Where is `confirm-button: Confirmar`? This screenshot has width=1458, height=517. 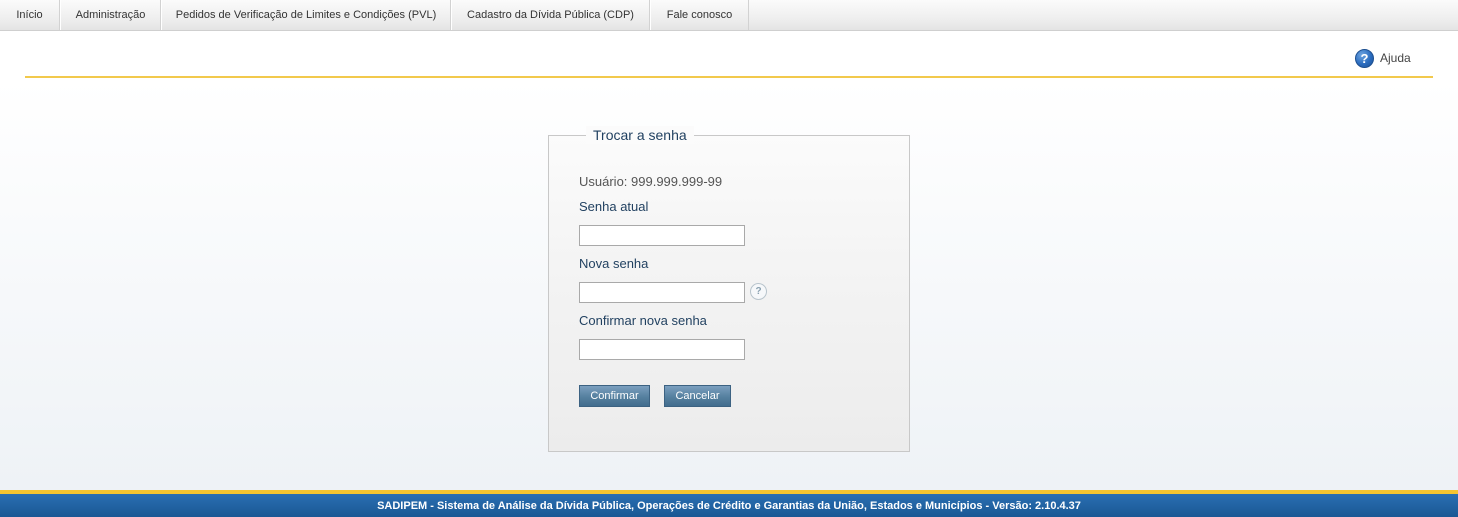
confirm-button: Confirmar is located at coordinates (614, 396).